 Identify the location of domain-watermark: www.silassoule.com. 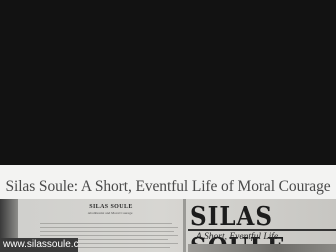
(39, 245).